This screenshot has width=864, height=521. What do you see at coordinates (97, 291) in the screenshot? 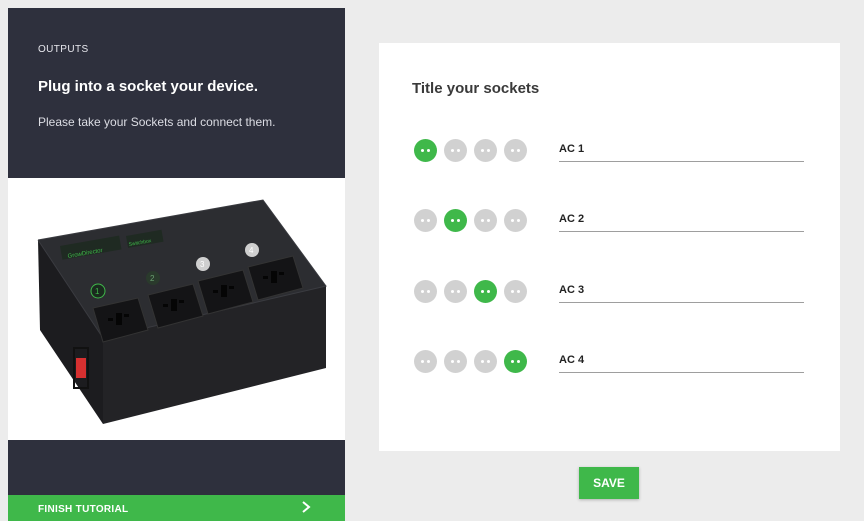
I see `socket-number-1: 1` at bounding box center [97, 291].